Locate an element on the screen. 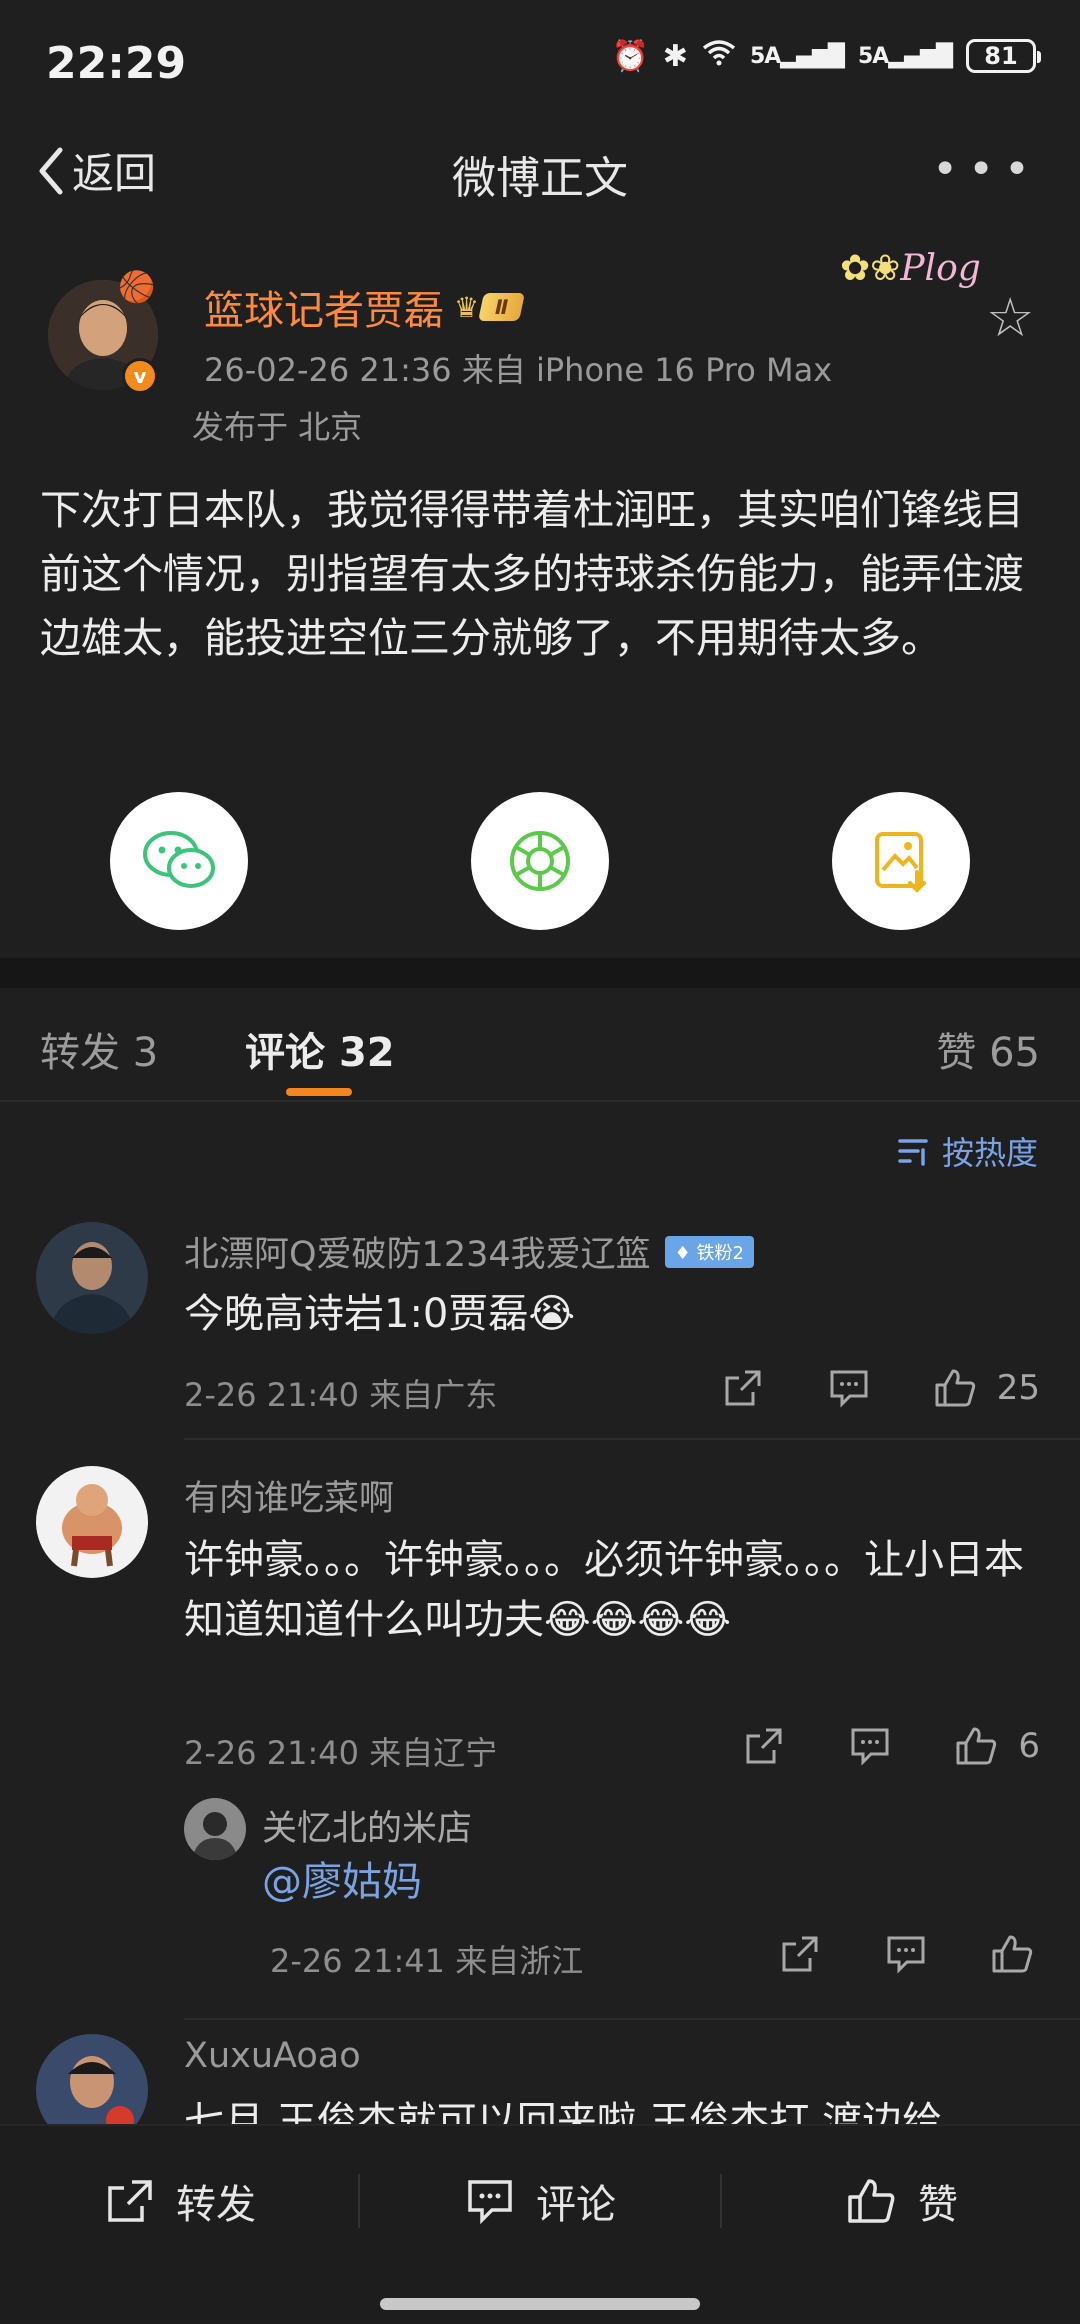  bottom-comment-label: 评论 is located at coordinates (576, 2205).